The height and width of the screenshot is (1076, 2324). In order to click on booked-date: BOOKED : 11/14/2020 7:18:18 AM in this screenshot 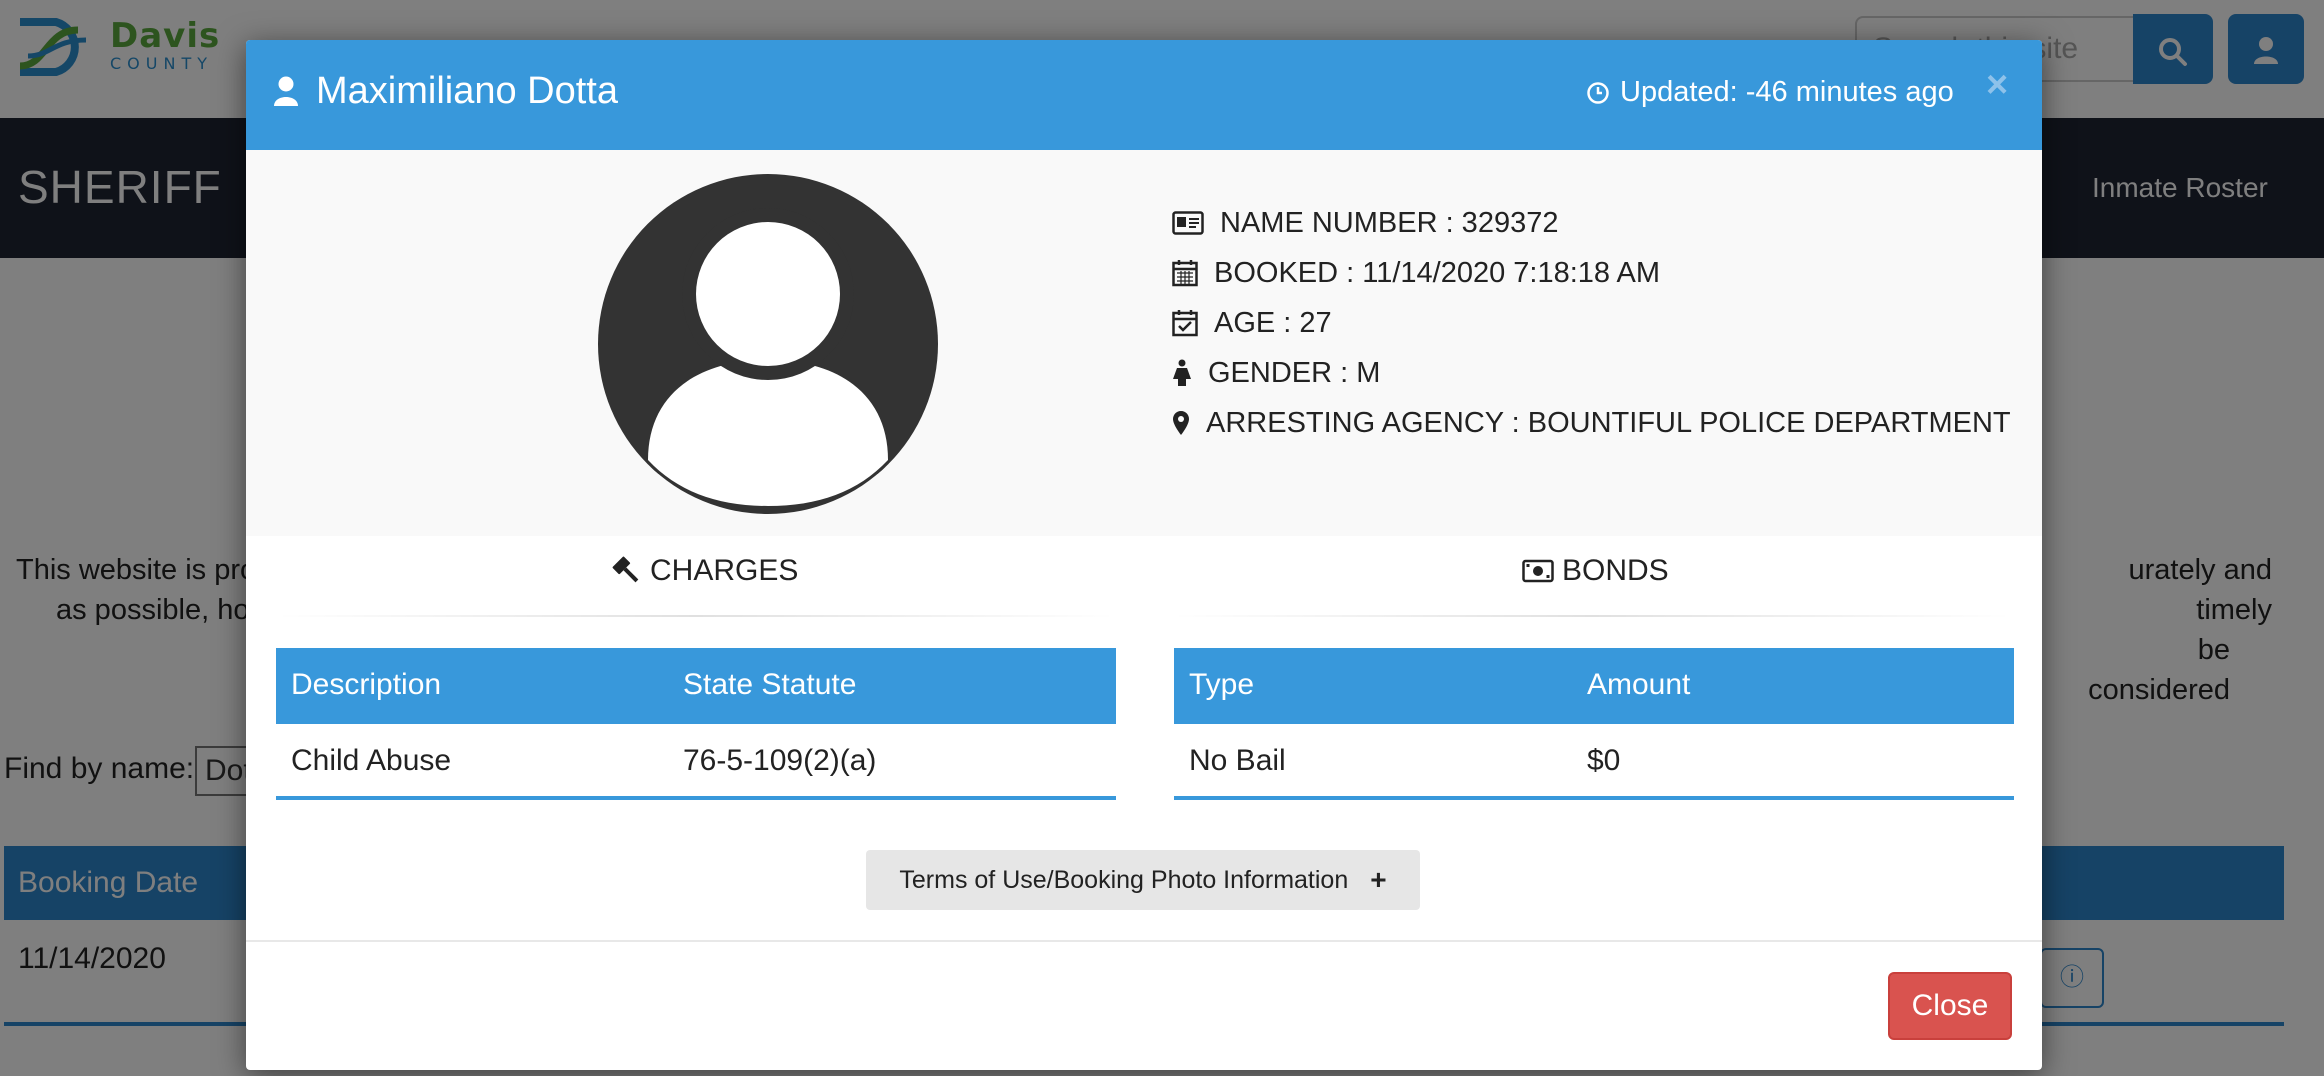, I will do `click(1437, 272)`.